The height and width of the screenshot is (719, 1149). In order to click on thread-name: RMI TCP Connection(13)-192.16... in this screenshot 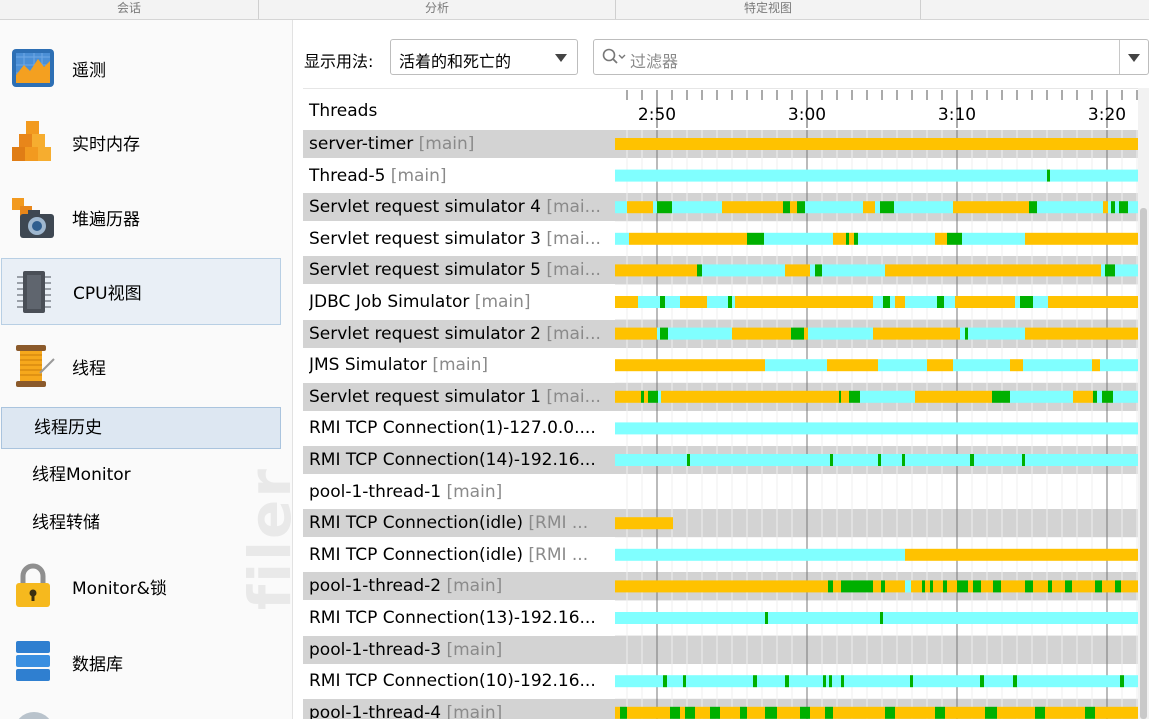, I will do `click(459, 618)`.